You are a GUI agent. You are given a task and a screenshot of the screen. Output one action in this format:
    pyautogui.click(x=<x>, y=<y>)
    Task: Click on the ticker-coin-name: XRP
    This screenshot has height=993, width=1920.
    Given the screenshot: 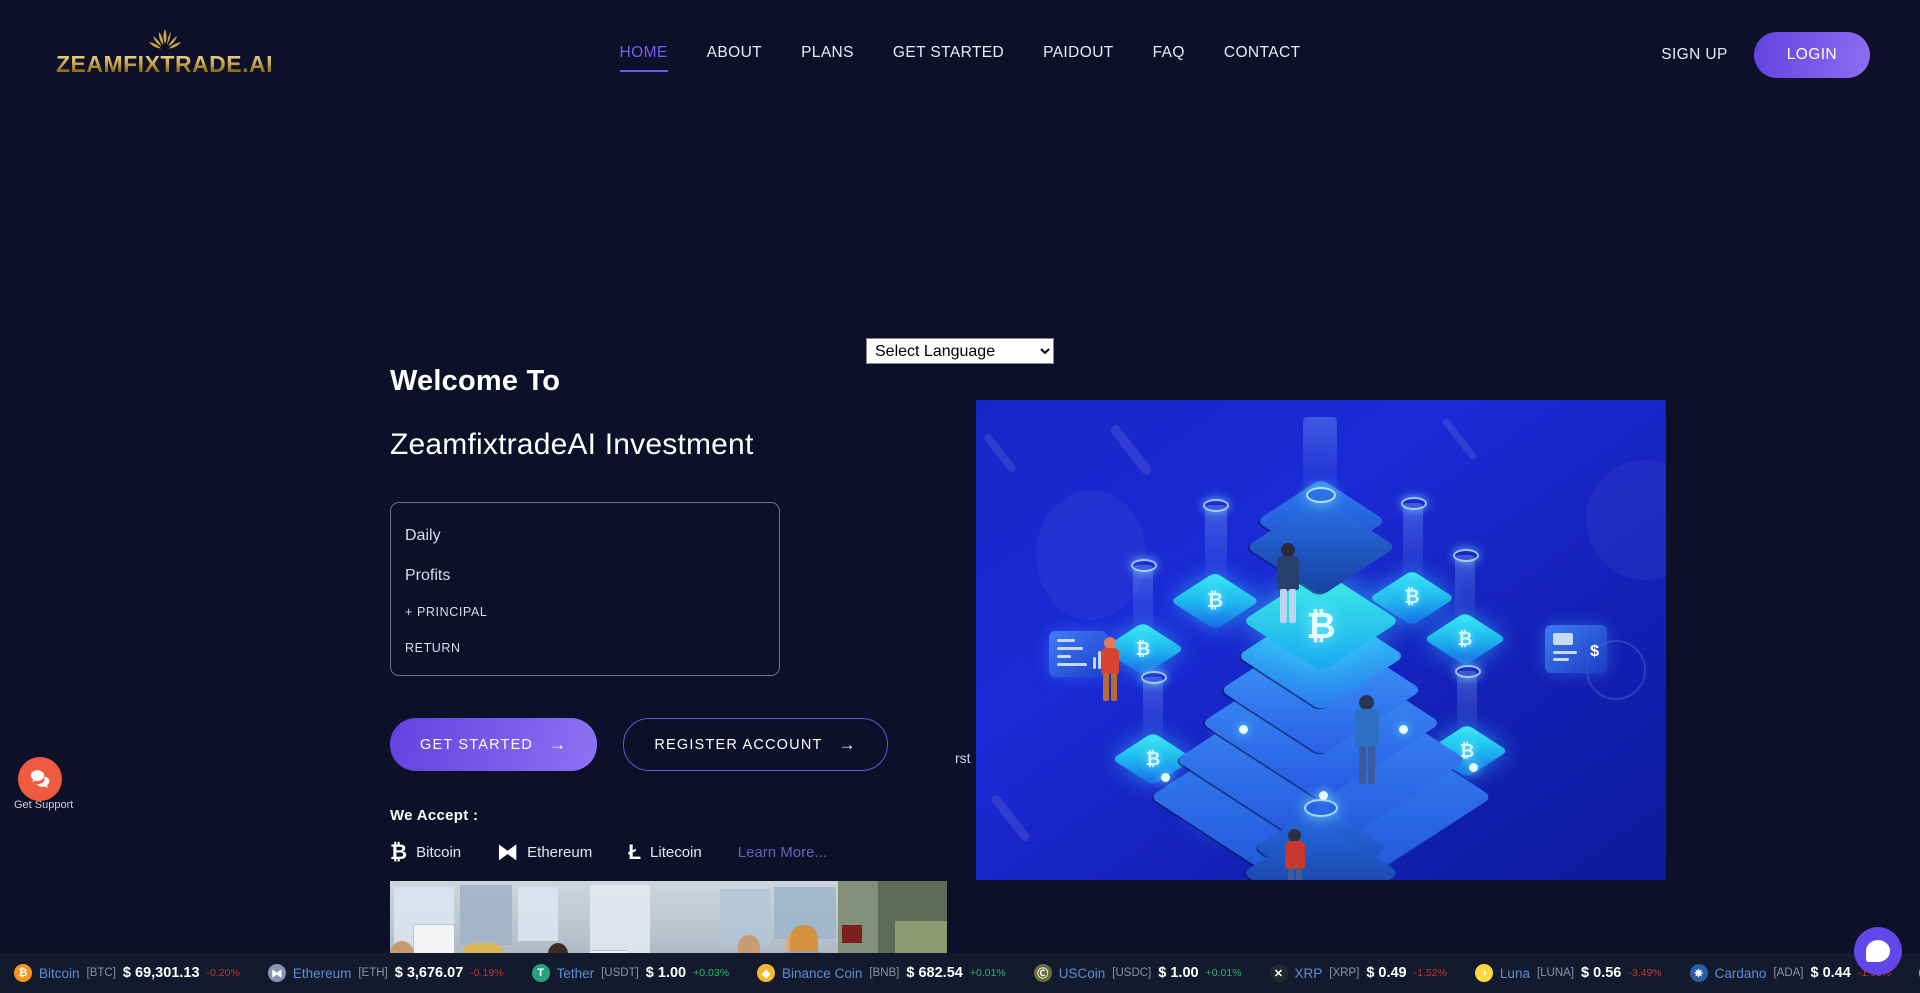 What is the action you would take?
    pyautogui.click(x=1308, y=973)
    